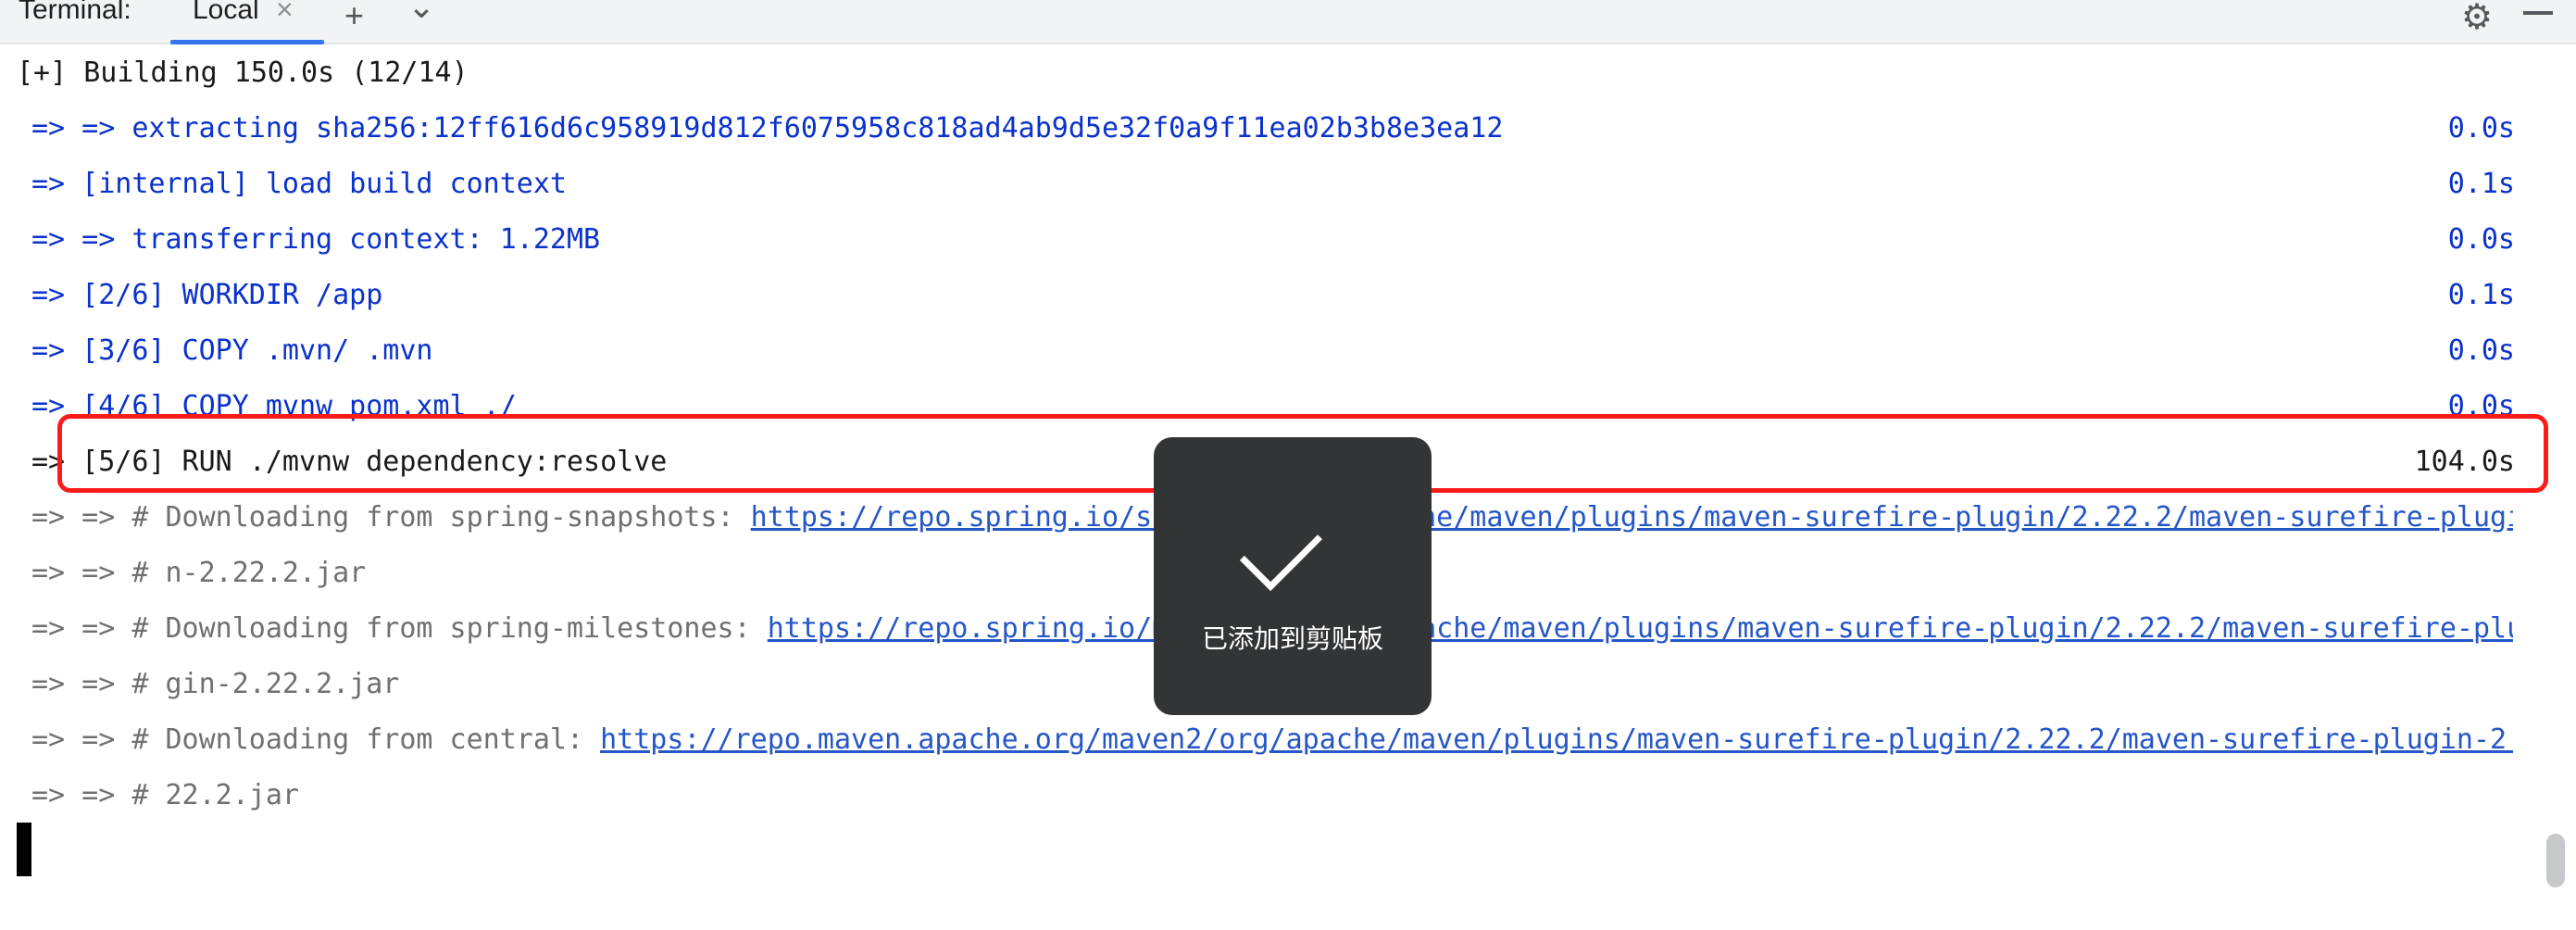  Describe the element at coordinates (1288, 796) in the screenshot. I see `log-line: => => # 22.2.jar` at that location.